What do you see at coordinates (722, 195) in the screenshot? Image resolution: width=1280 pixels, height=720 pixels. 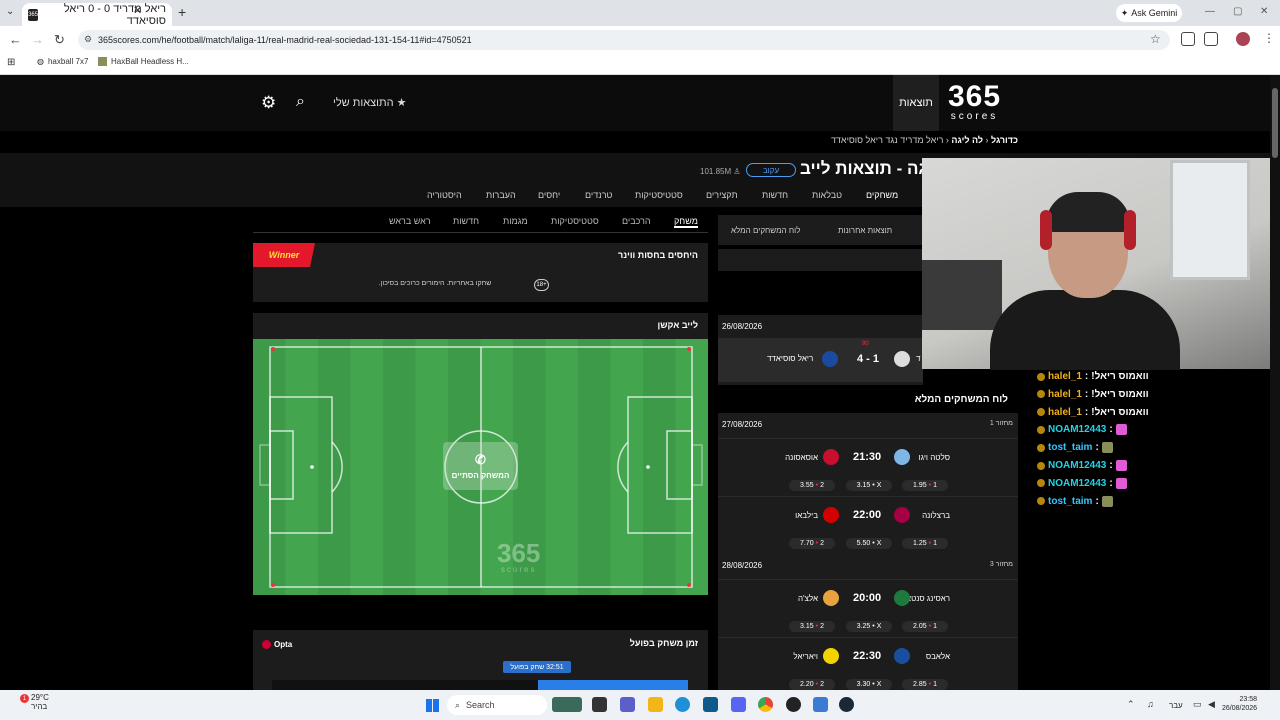 I see `tab-highlights: תקצירים` at bounding box center [722, 195].